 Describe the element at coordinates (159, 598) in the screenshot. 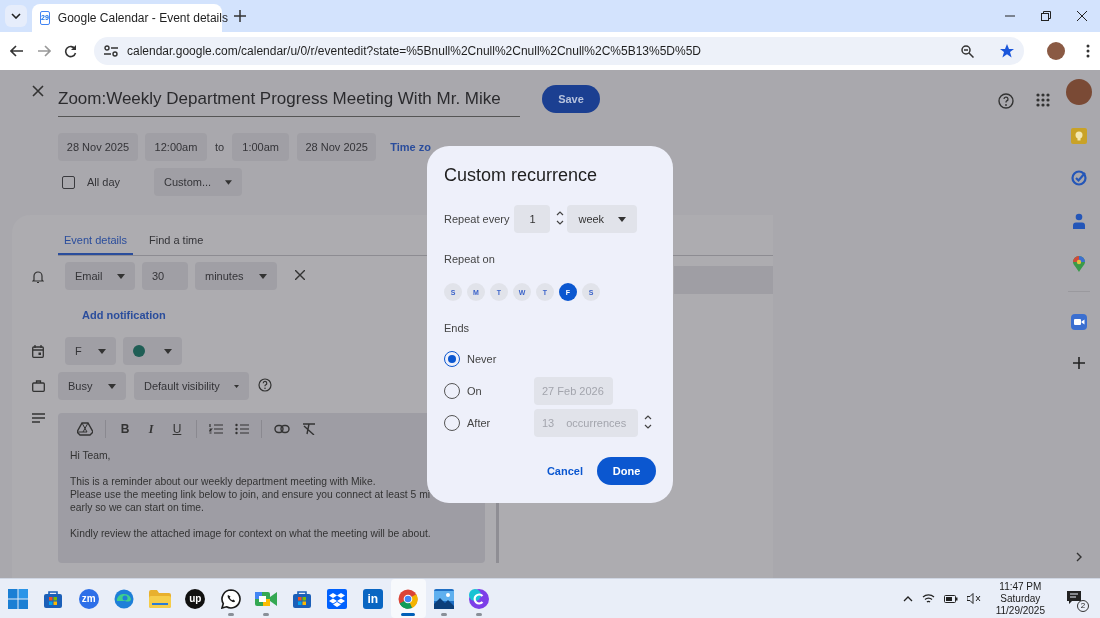

I see `folder-icon` at that location.